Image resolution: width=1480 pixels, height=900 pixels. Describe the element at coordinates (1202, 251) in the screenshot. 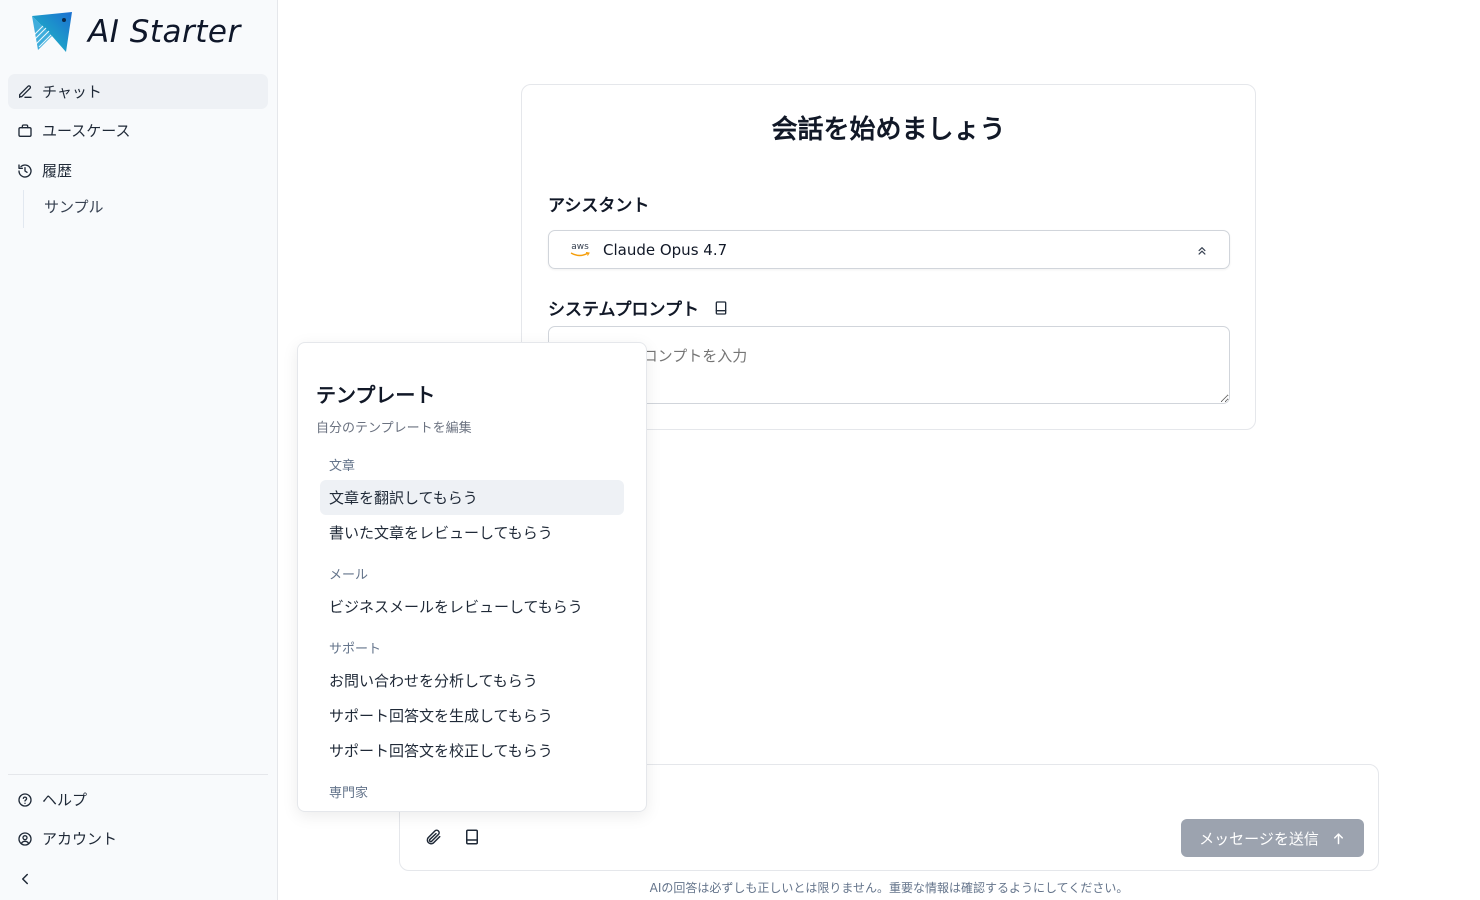

I see `chevrons-up-icon` at that location.